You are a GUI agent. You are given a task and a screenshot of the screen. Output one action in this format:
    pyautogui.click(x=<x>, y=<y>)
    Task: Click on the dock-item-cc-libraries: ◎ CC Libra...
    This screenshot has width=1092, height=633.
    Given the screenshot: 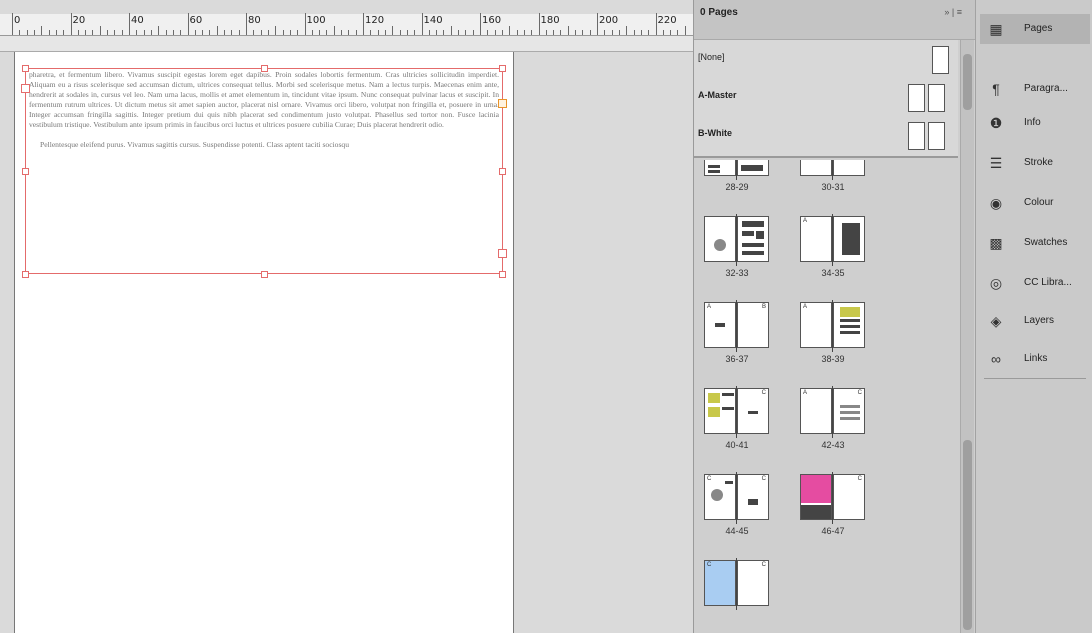 What is the action you would take?
    pyautogui.click(x=1035, y=283)
    